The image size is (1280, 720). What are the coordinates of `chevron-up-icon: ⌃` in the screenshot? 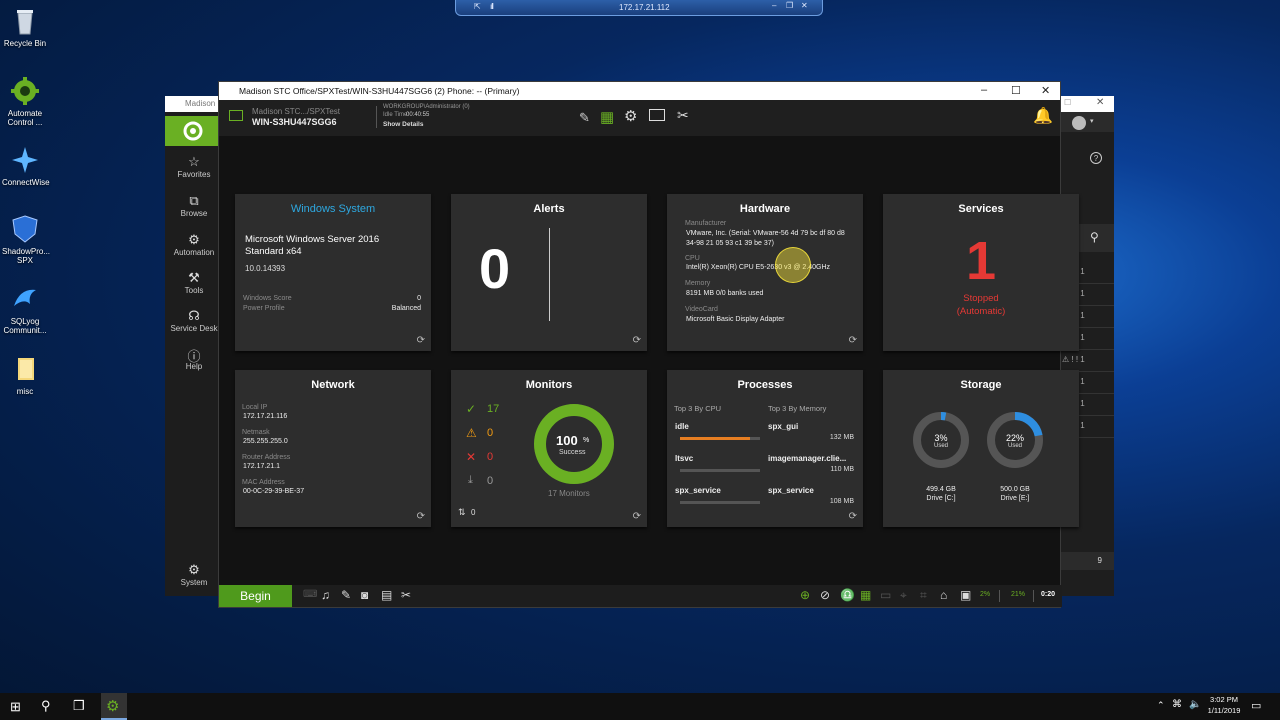 It's located at (1161, 705).